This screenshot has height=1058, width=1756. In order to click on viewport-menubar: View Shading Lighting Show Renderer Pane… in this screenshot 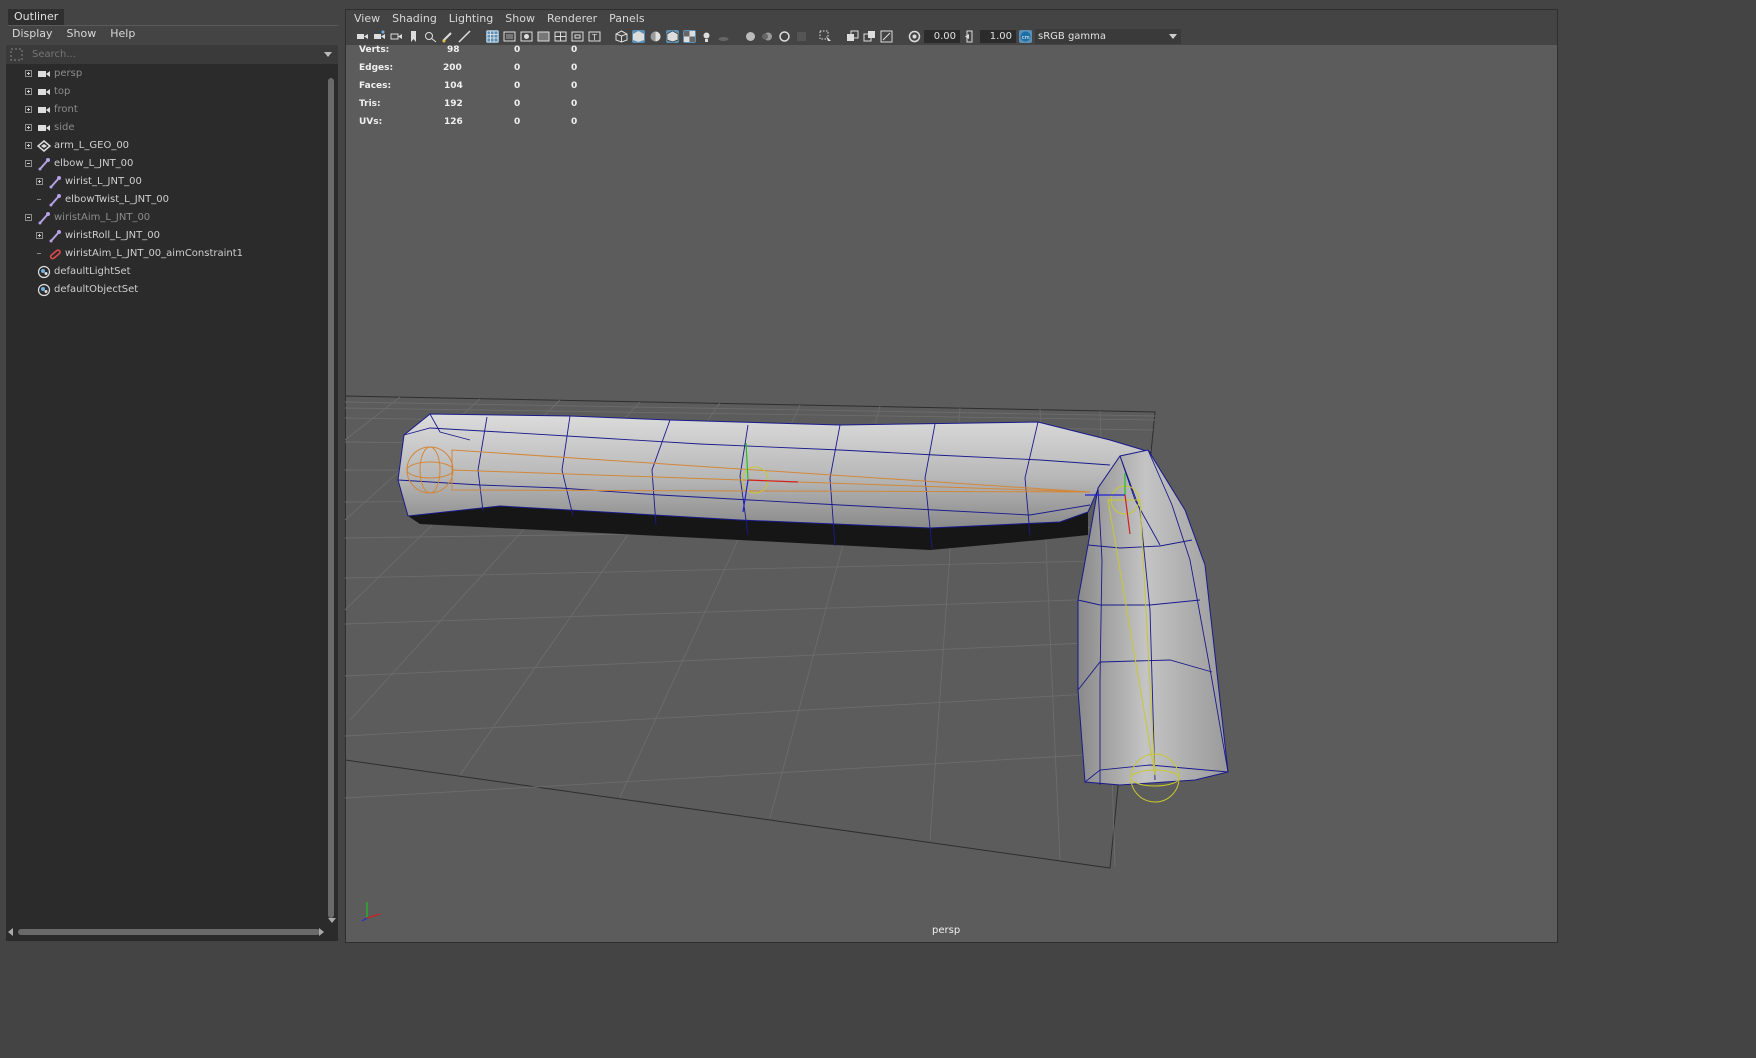, I will do `click(951, 19)`.